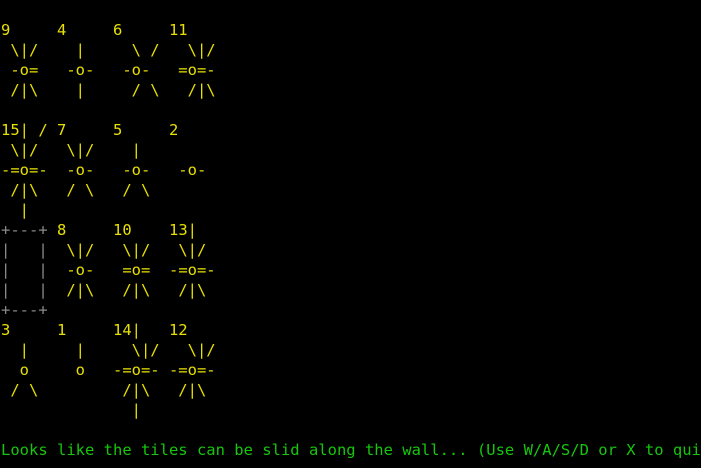 The width and height of the screenshot is (701, 468). What do you see at coordinates (94, 30) in the screenshot?
I see `board-line: 9 4 6 11` at bounding box center [94, 30].